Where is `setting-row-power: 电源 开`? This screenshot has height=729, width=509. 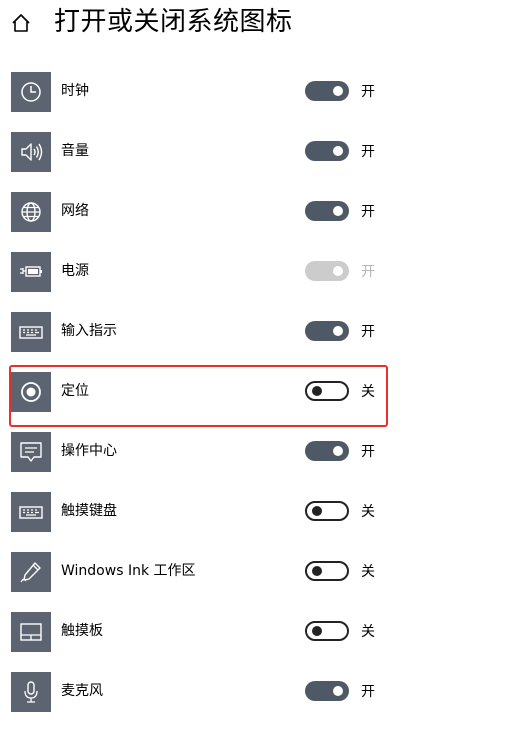
setting-row-power: 电源 开 is located at coordinates (254, 276).